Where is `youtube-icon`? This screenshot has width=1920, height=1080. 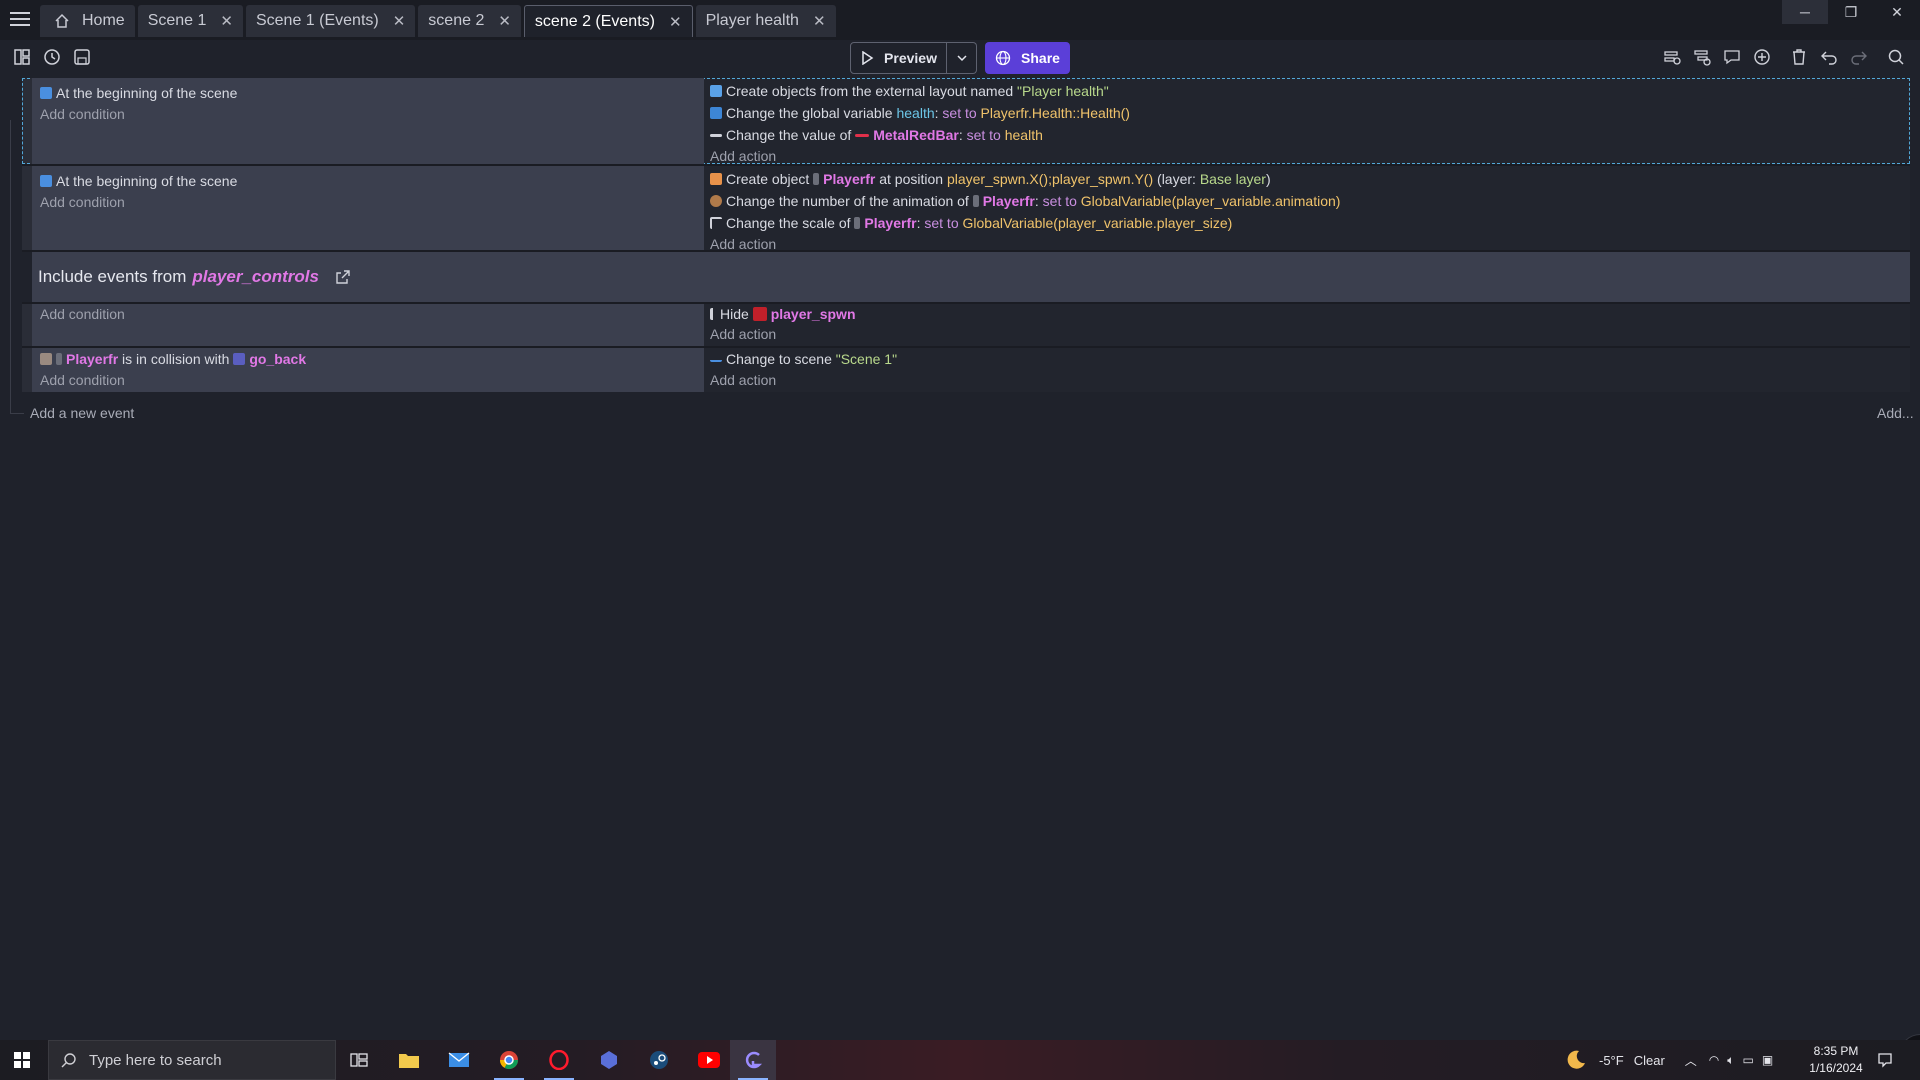
youtube-icon is located at coordinates (709, 1060).